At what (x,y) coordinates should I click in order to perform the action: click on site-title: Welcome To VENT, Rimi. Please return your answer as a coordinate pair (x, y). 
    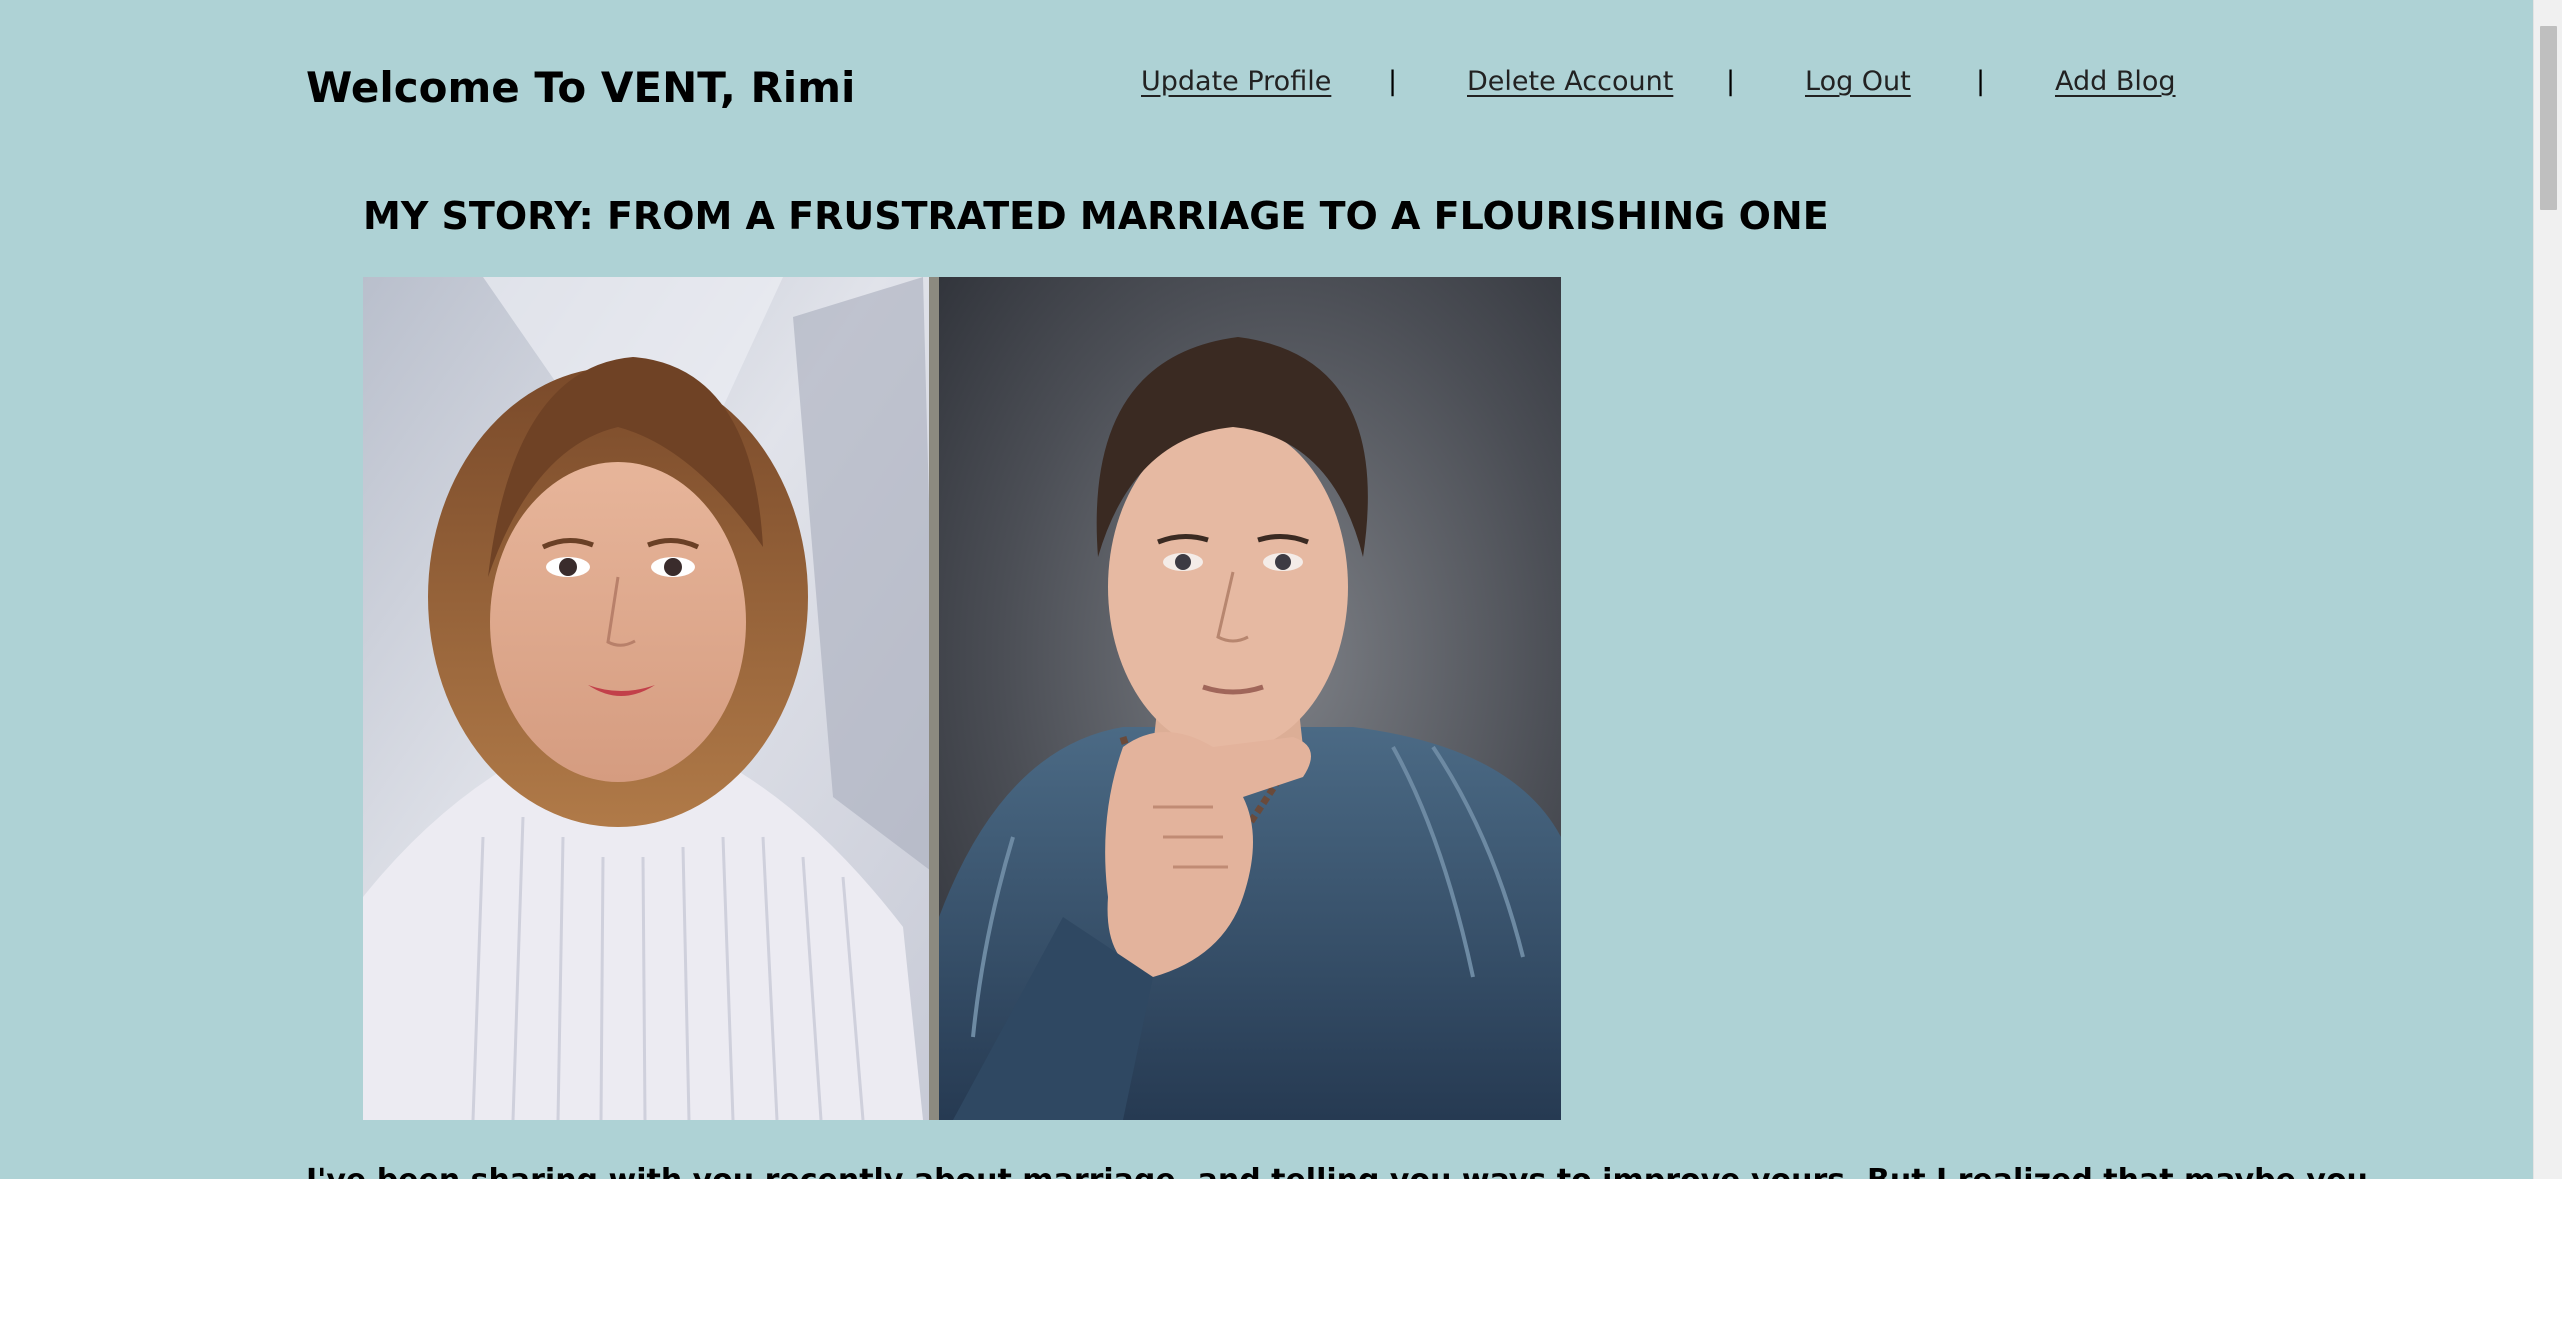
    Looking at the image, I should click on (581, 87).